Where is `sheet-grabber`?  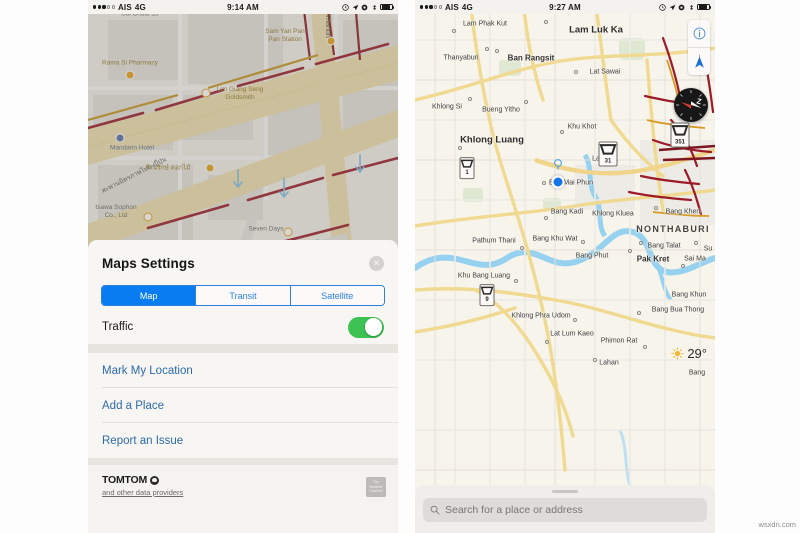 sheet-grabber is located at coordinates (565, 491).